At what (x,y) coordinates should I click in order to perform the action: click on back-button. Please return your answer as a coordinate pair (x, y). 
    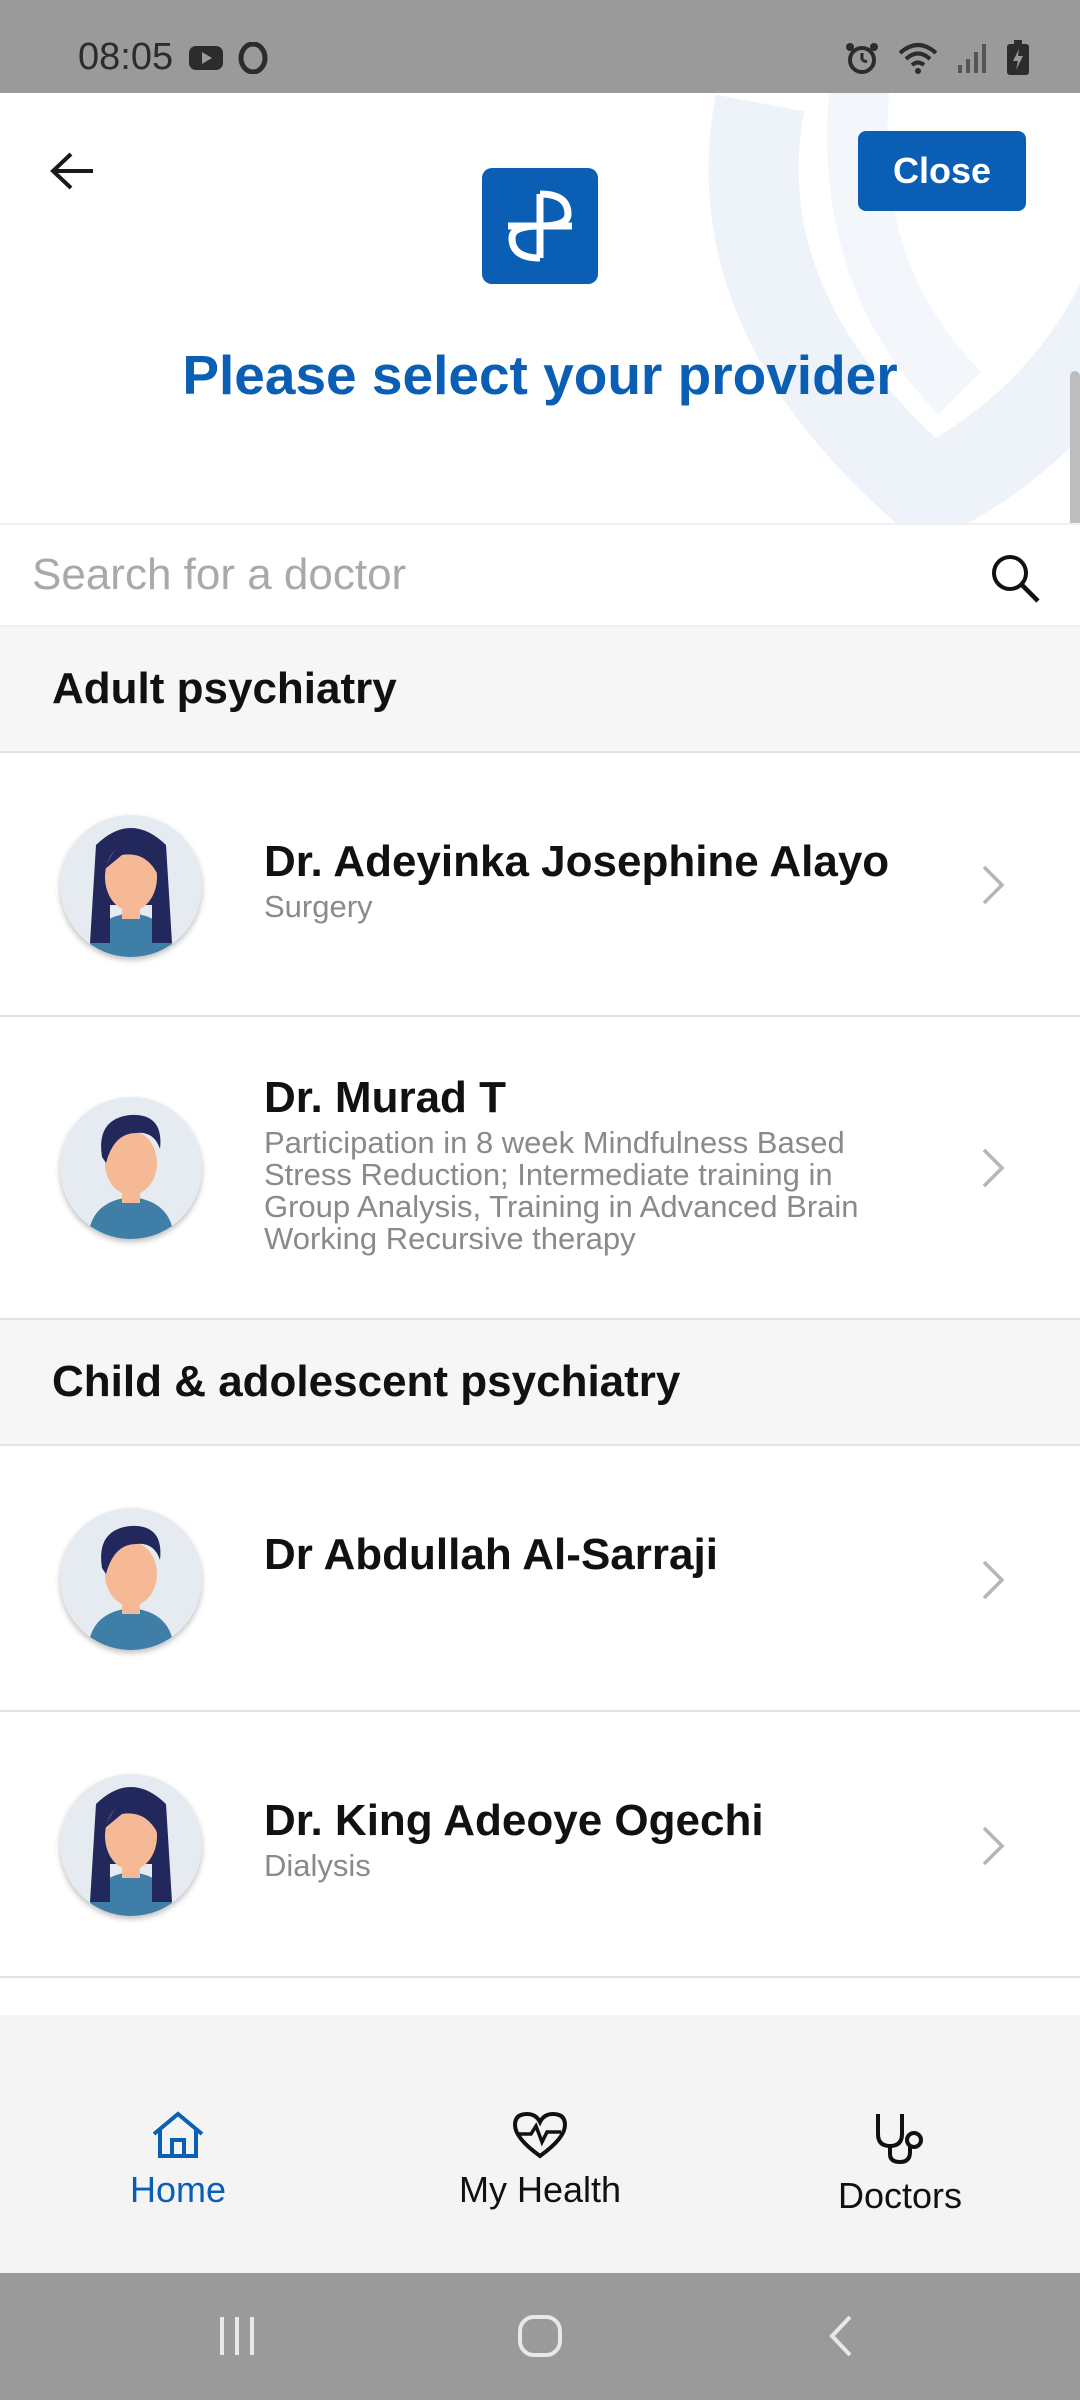
    Looking at the image, I should click on (72, 171).